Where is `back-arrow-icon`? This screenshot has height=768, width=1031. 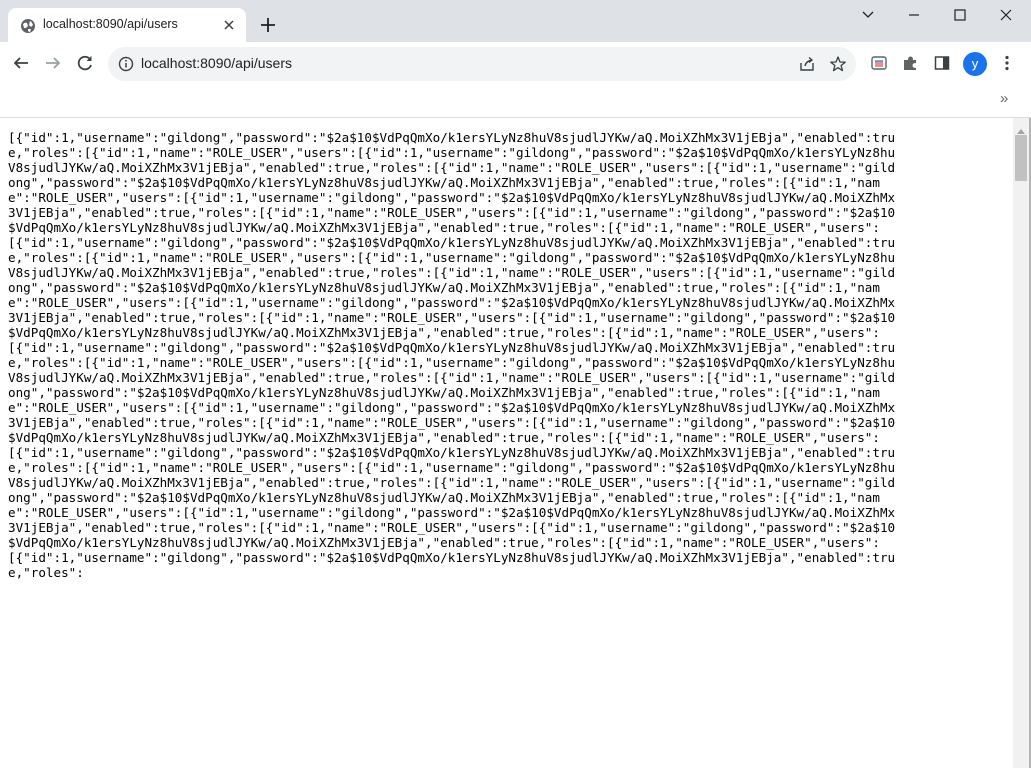
back-arrow-icon is located at coordinates (21, 63).